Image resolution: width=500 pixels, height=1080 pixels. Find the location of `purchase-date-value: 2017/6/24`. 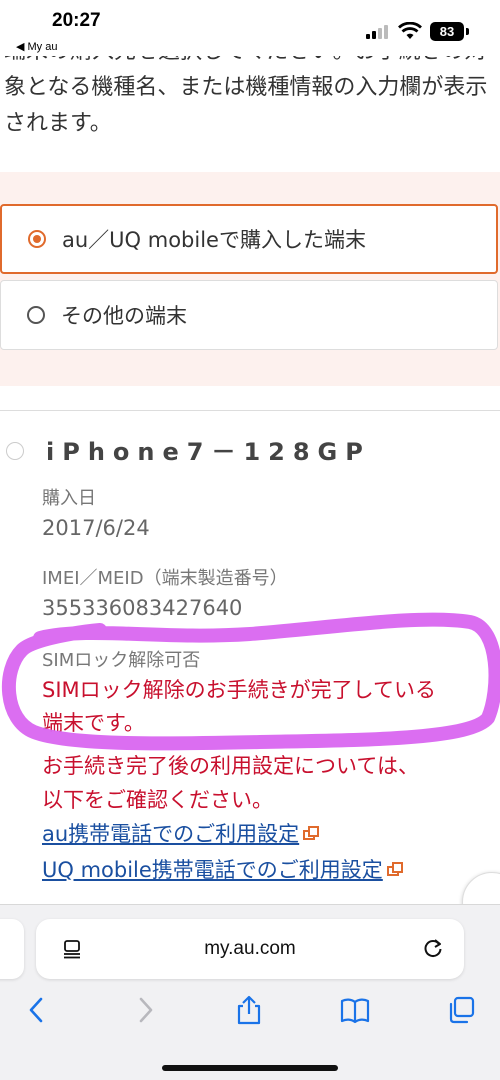

purchase-date-value: 2017/6/24 is located at coordinates (96, 528).